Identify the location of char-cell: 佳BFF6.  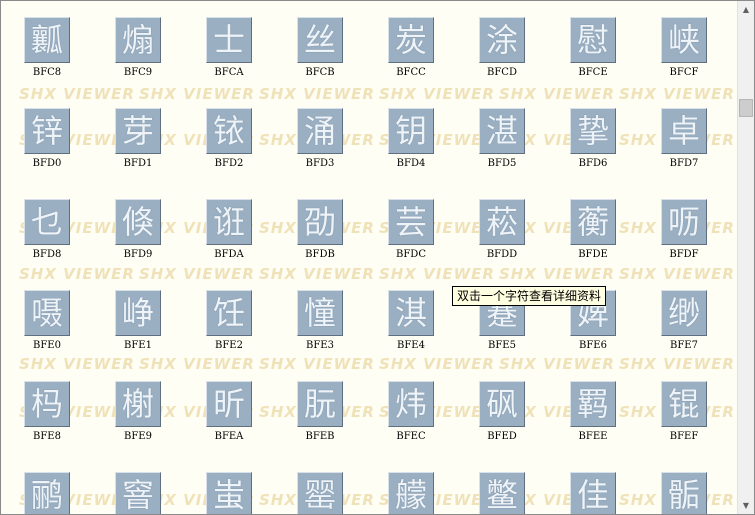
(582, 485).